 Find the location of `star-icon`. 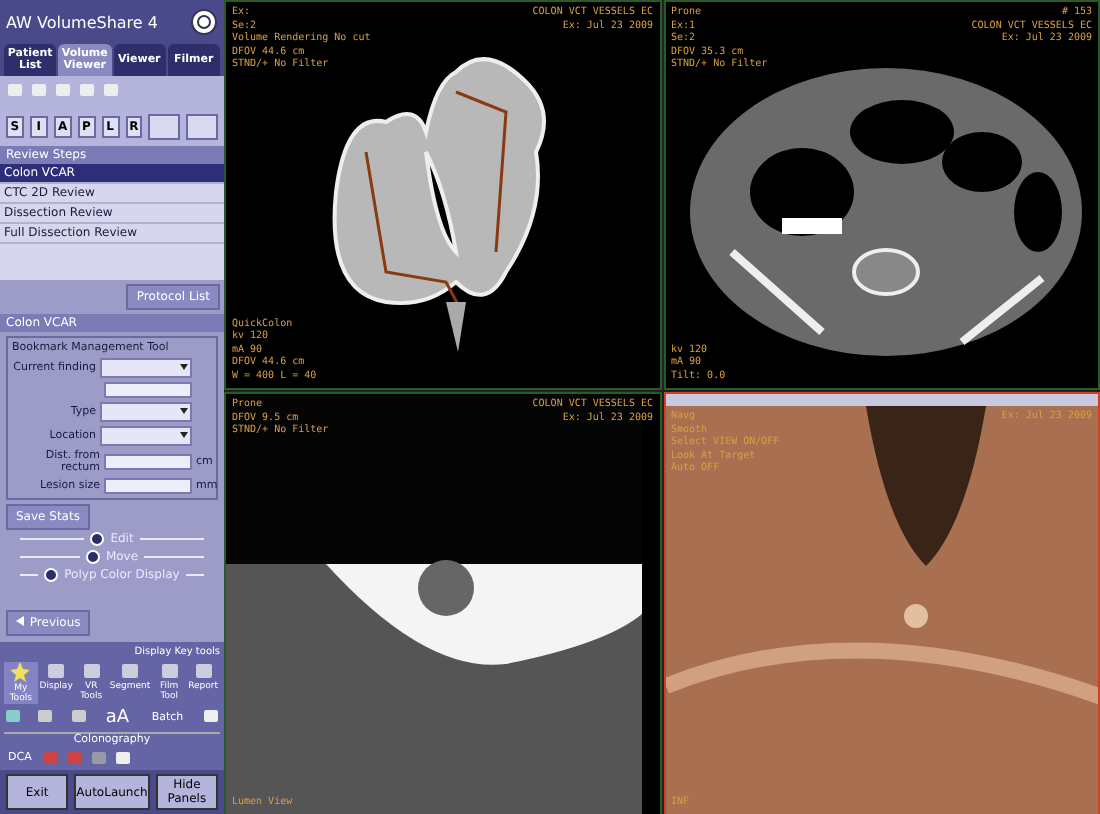

star-icon is located at coordinates (20, 672).